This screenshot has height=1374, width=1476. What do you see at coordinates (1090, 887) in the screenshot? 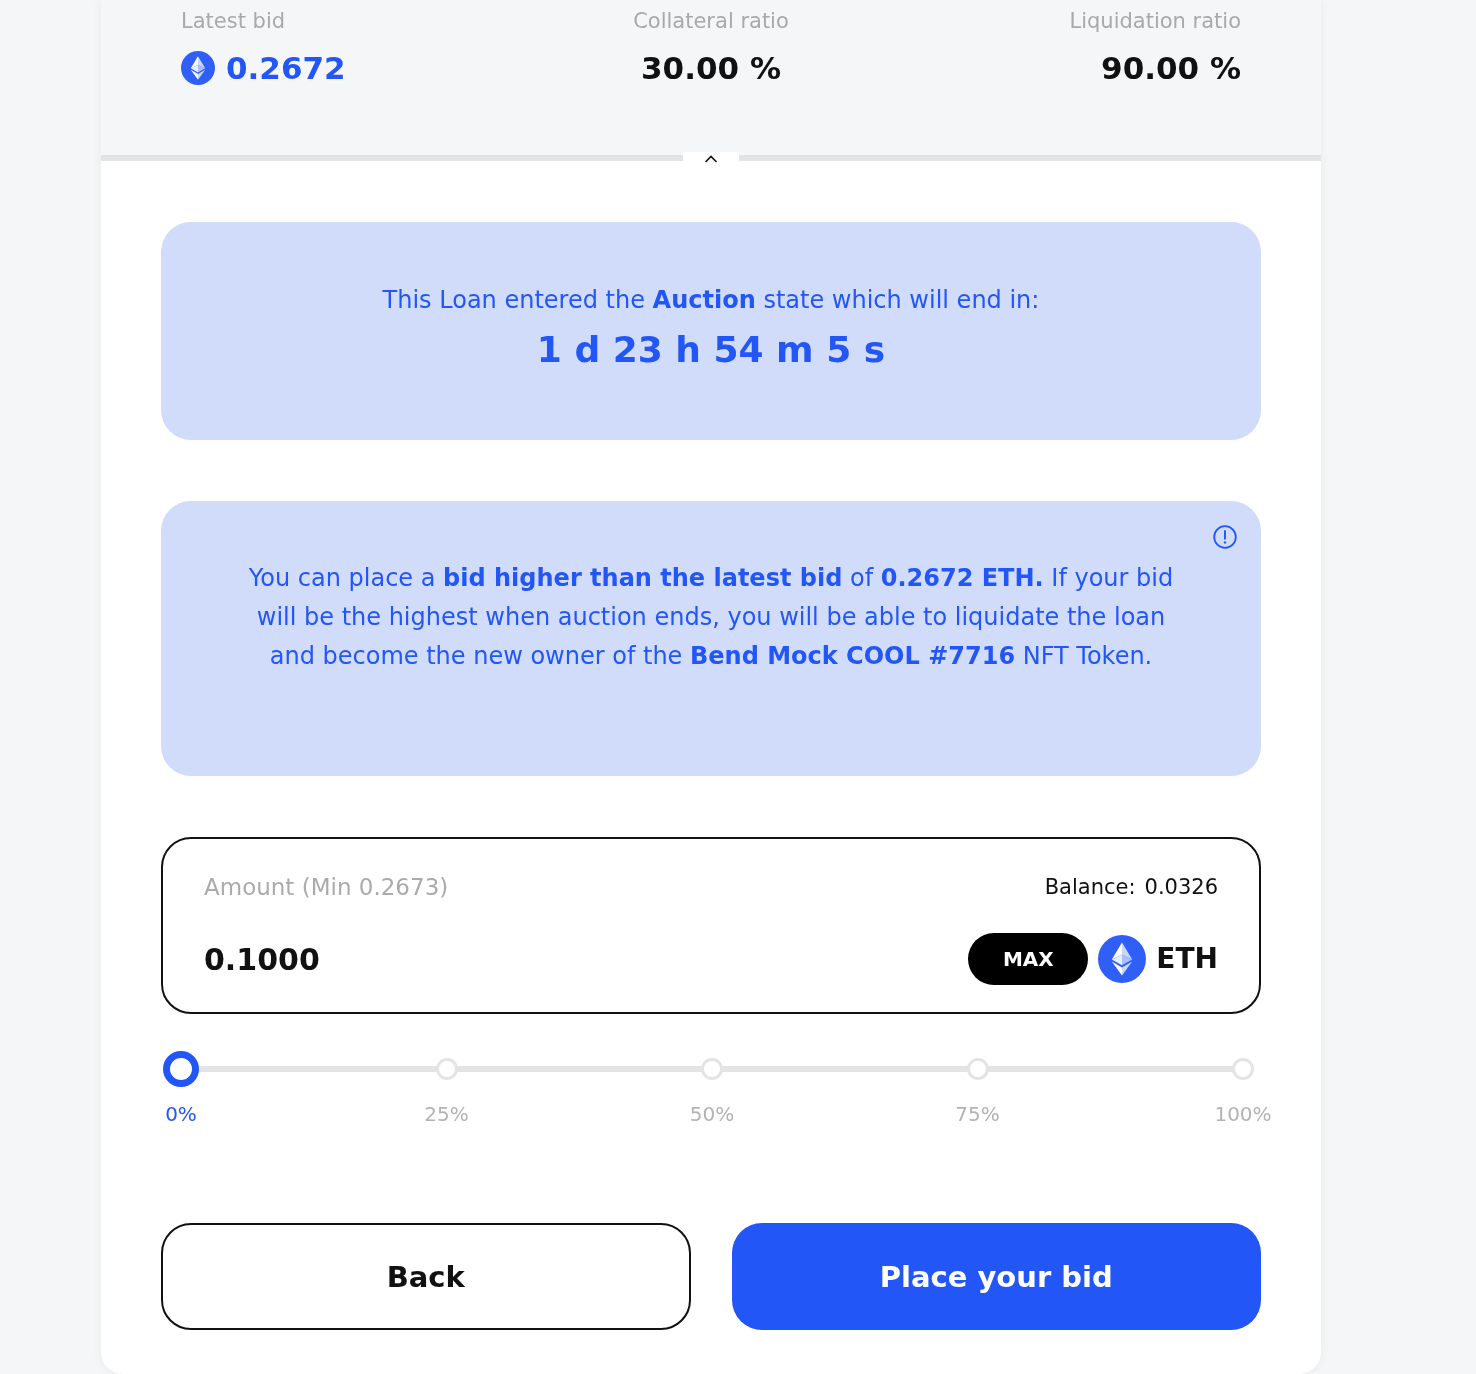
I see `balance-label: Balance:` at bounding box center [1090, 887].